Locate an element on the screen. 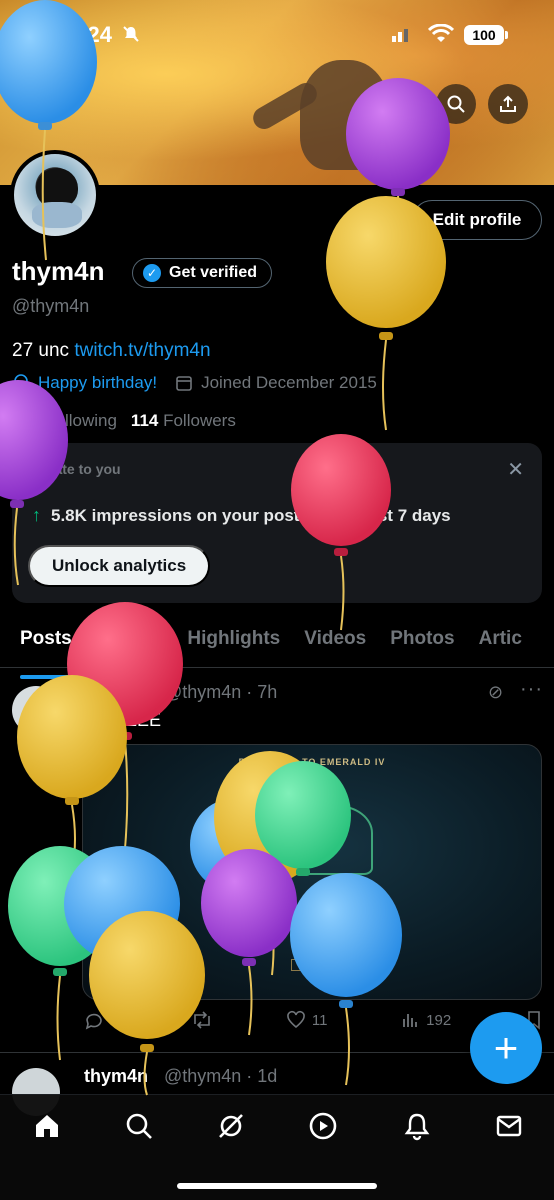  edit-profile-button: Edit profile is located at coordinates (477, 220).